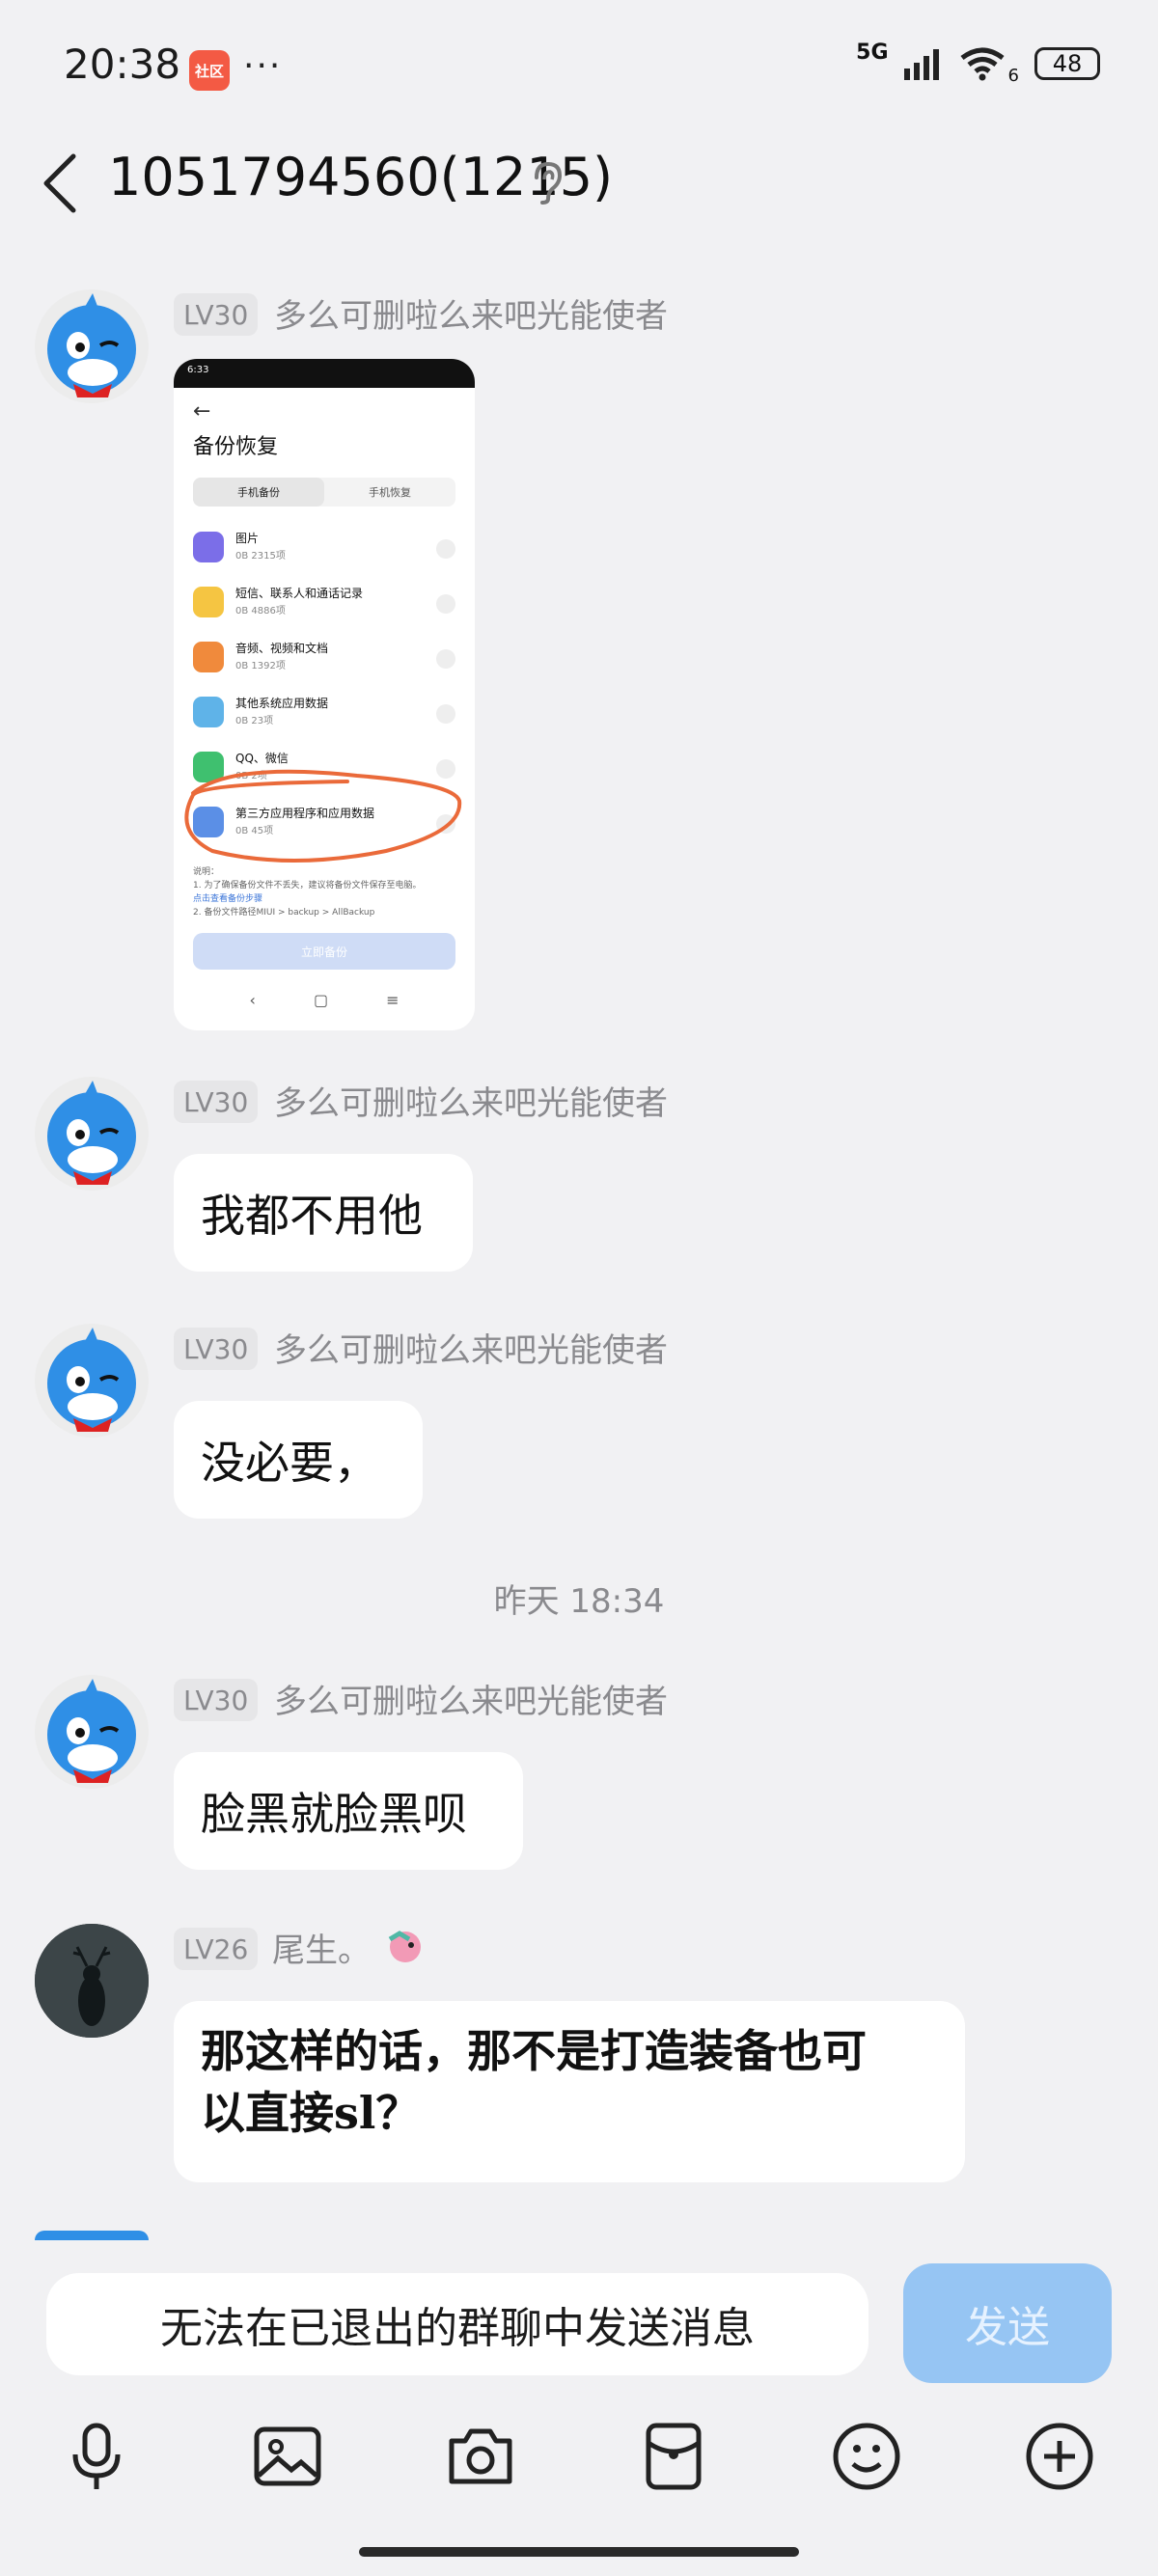 This screenshot has width=1158, height=2576. I want to click on level-badge: LV26, so click(216, 1949).